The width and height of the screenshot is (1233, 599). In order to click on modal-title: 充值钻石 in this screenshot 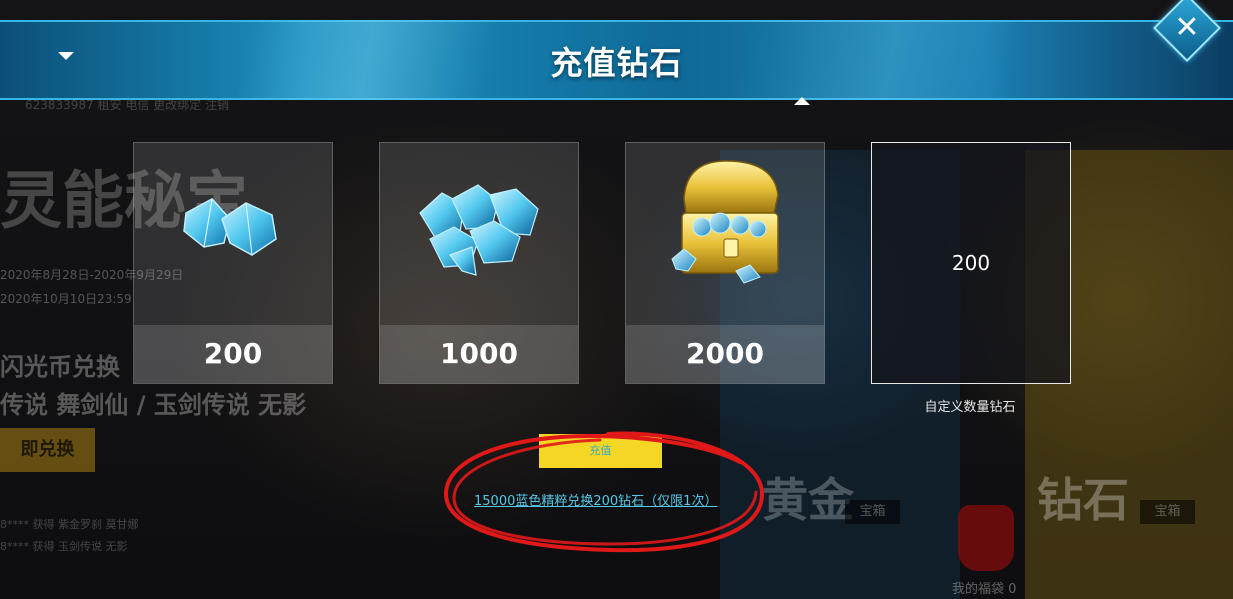, I will do `click(616, 63)`.